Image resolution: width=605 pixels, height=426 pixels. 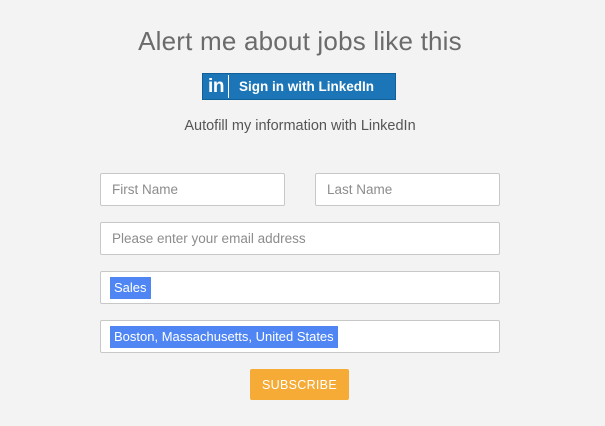 What do you see at coordinates (300, 126) in the screenshot?
I see `autofill-text: Autofill my information with LinkedIn` at bounding box center [300, 126].